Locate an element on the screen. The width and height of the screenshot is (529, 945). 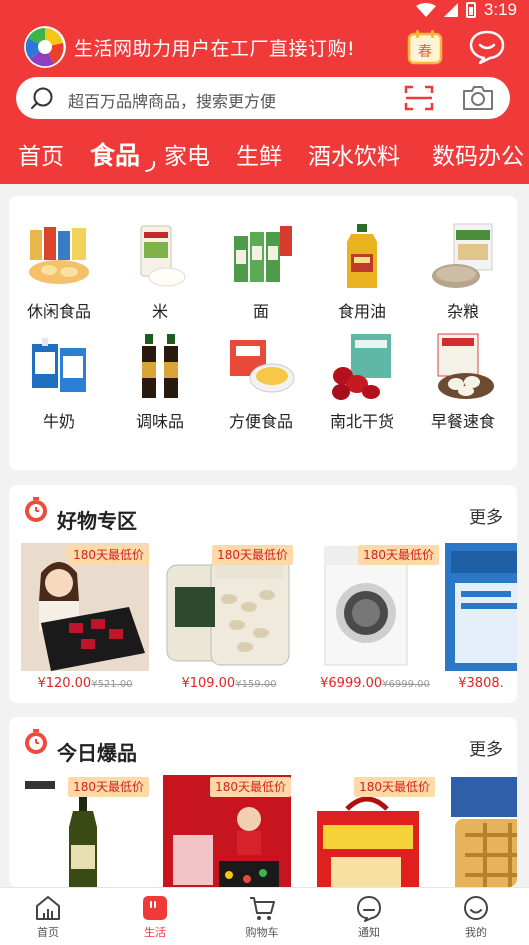
category-label: 休闲食品 is located at coordinates (58, 311).